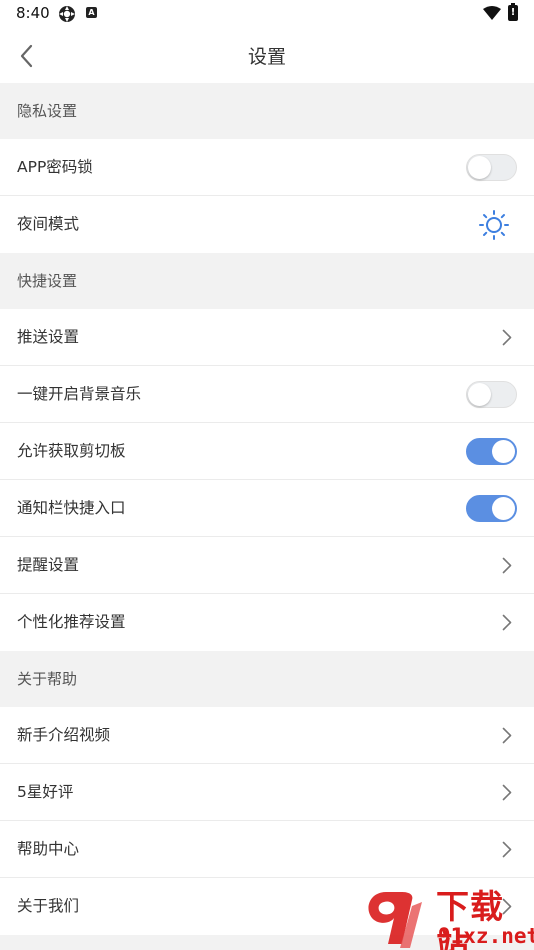  What do you see at coordinates (71, 622) in the screenshot?
I see `row-label: 个性化推荐设置` at bounding box center [71, 622].